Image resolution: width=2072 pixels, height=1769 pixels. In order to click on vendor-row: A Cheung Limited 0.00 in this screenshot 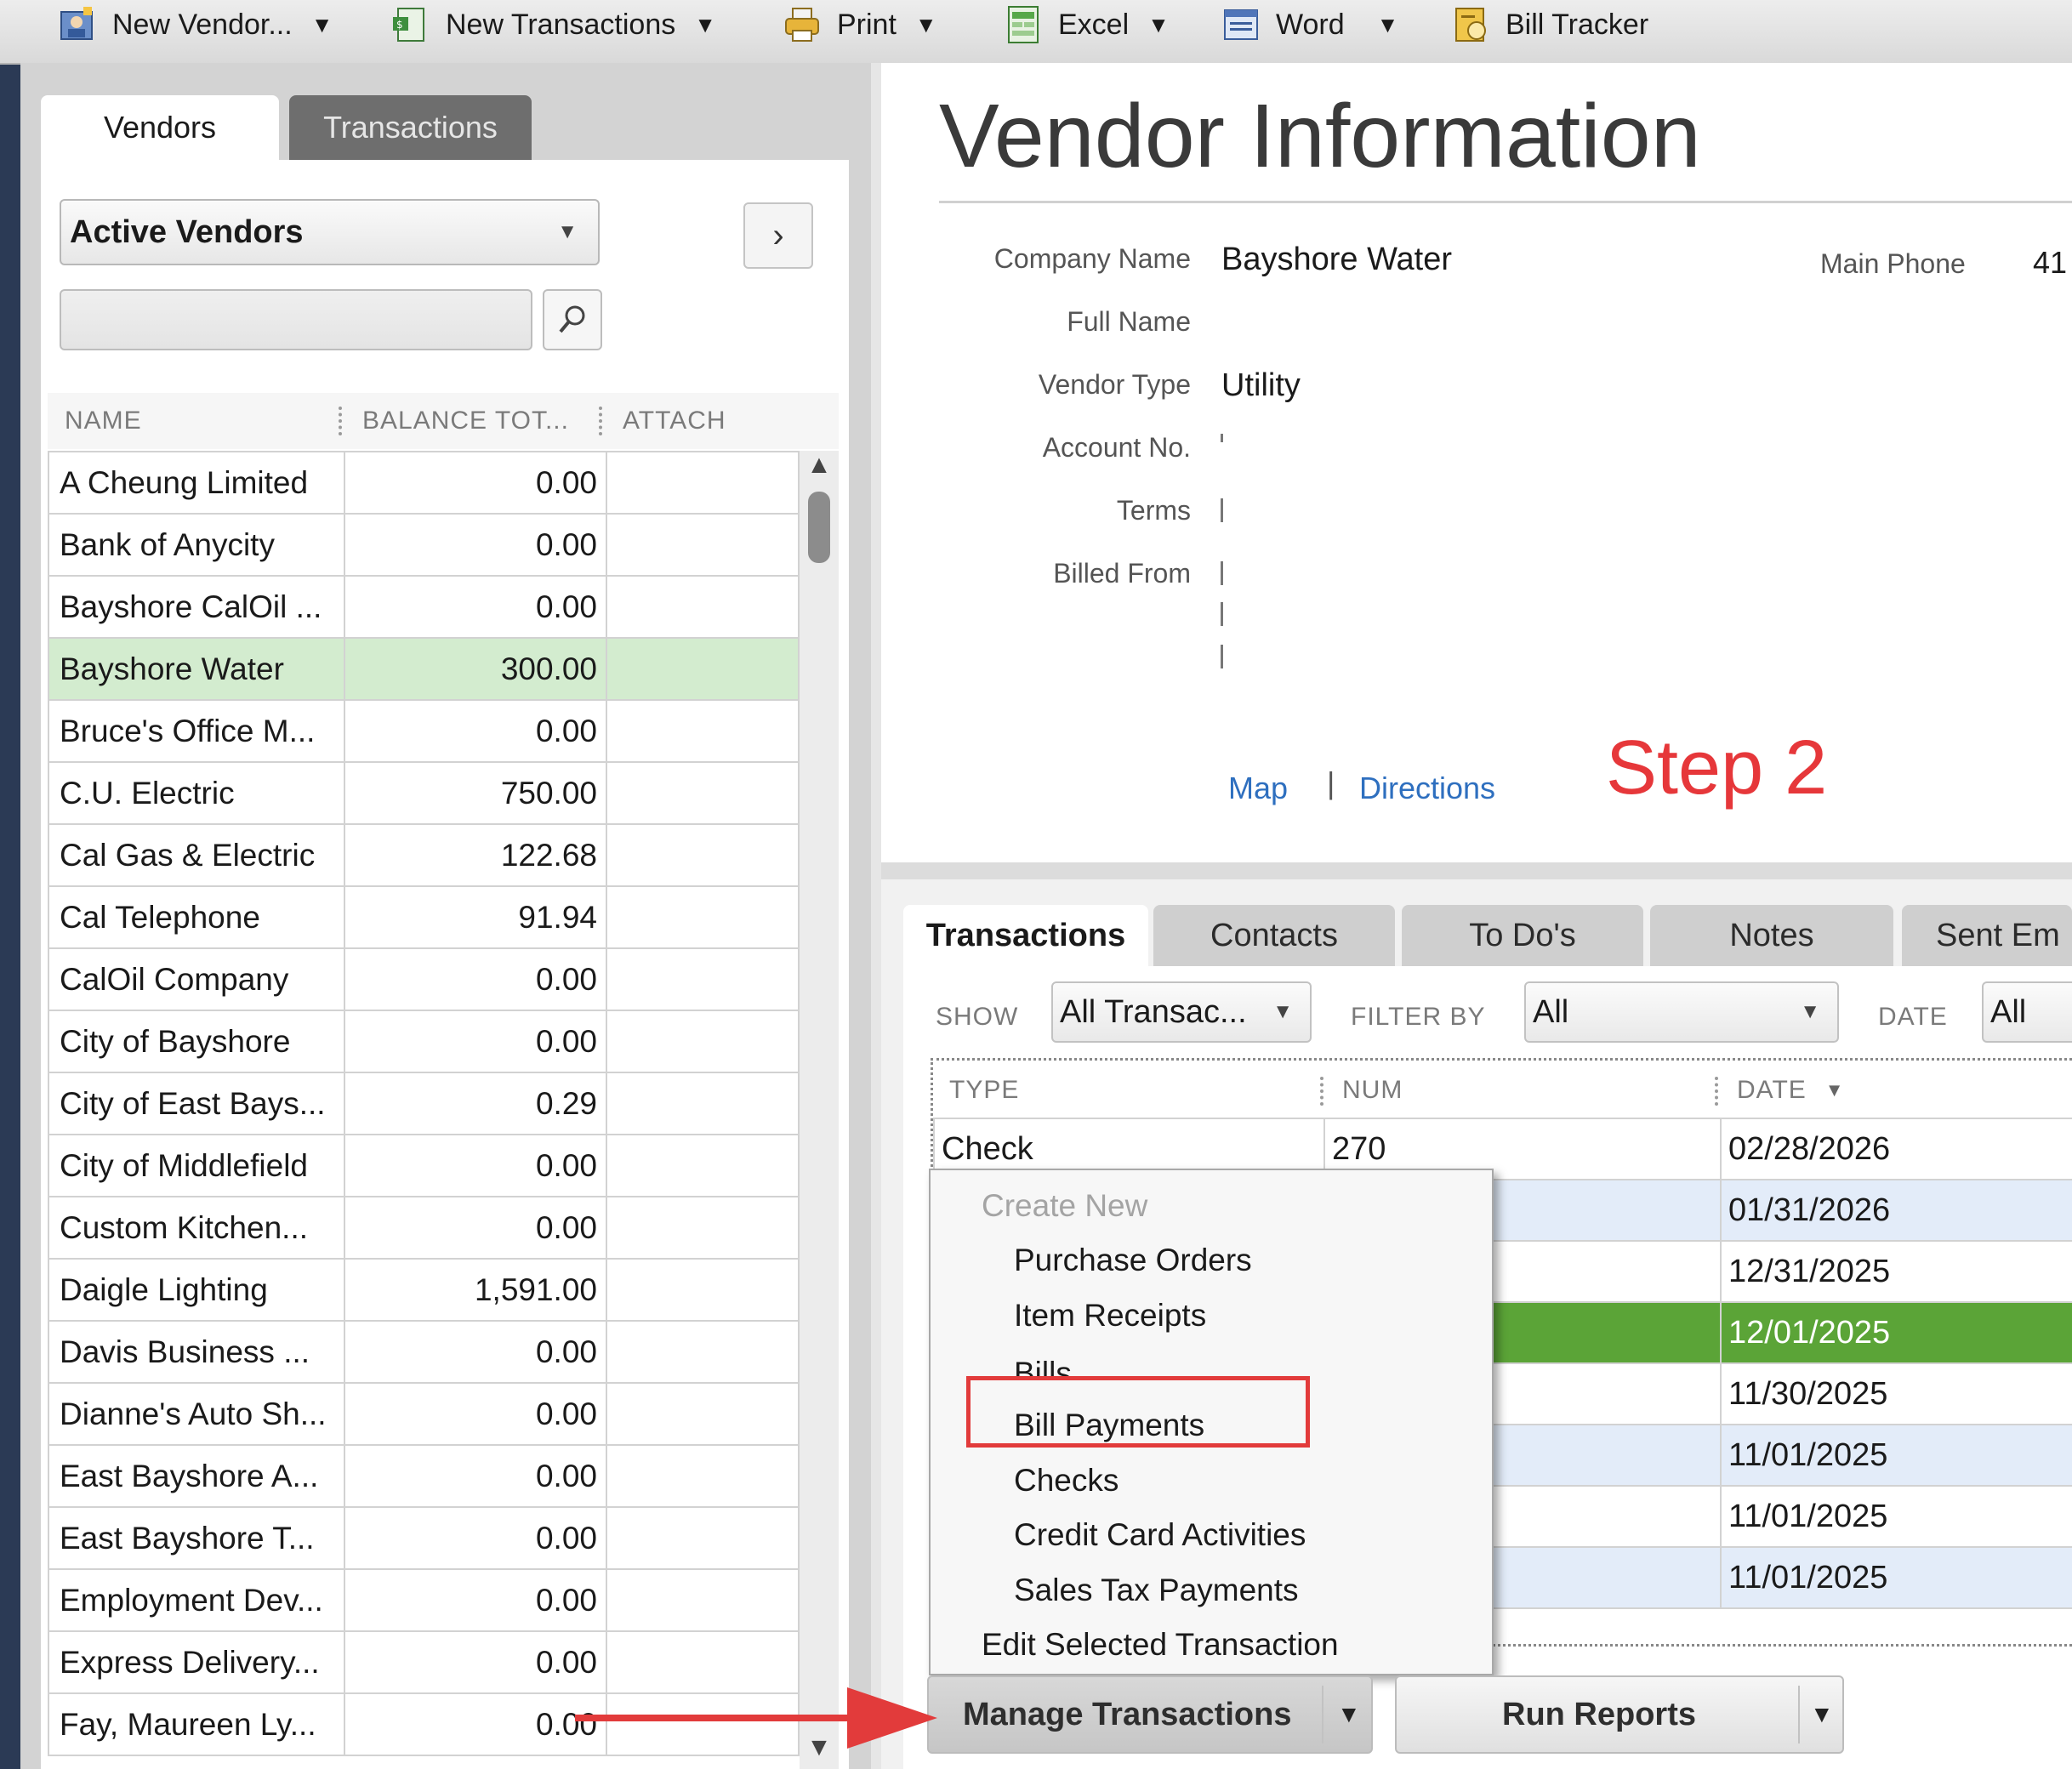, I will do `click(424, 483)`.